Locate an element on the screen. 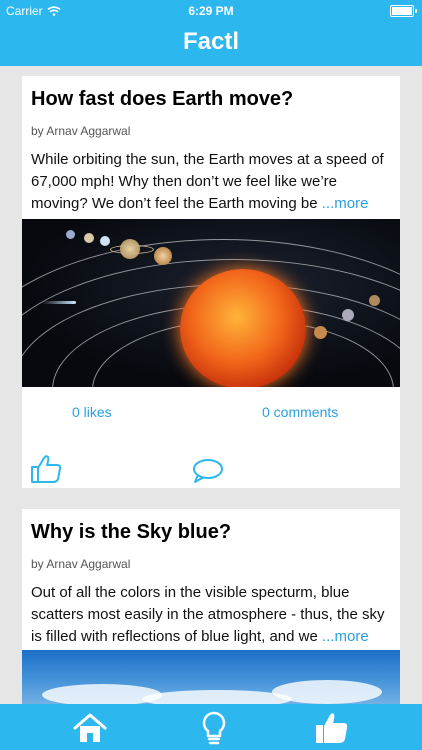 The image size is (422, 750). post-title: Why is the Sky blue? is located at coordinates (131, 532).